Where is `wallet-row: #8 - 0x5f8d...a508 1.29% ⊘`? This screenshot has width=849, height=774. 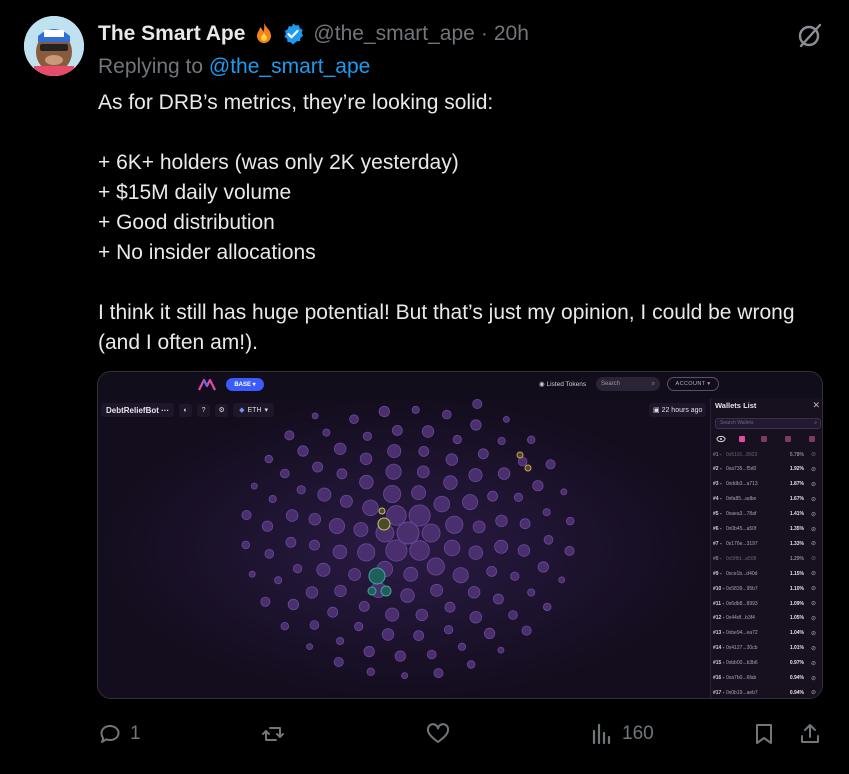 wallet-row: #8 - 0x5f8d...a508 1.29% ⊘ is located at coordinates (767, 558).